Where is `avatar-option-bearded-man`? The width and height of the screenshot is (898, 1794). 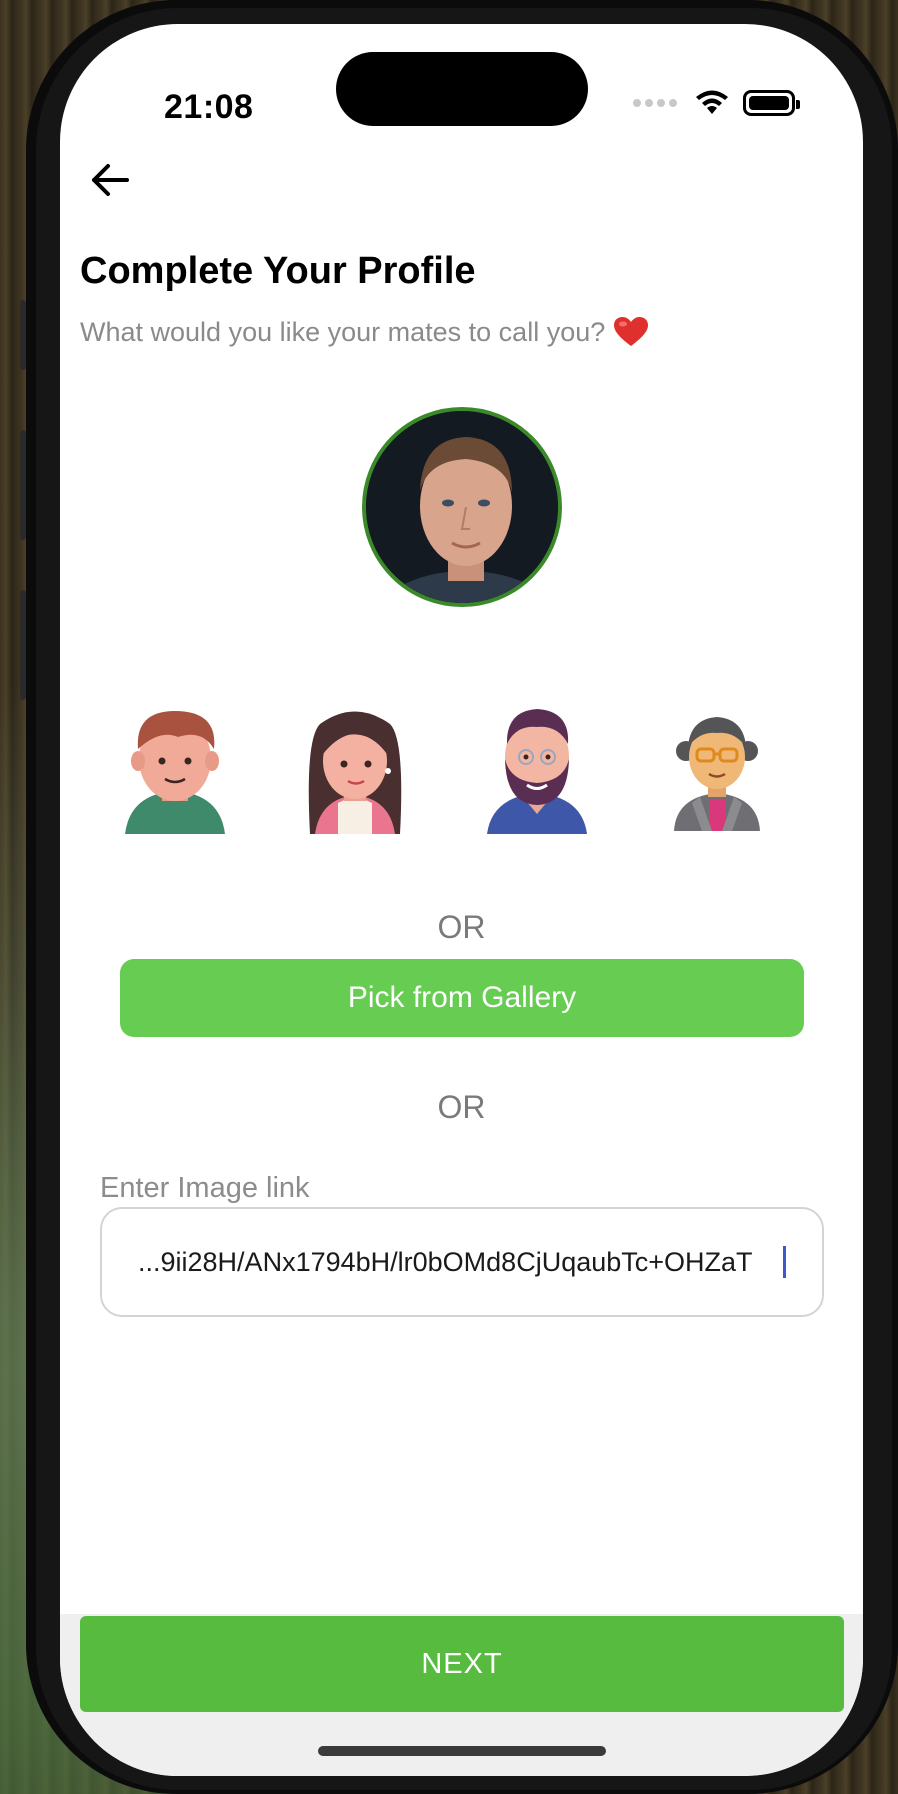
avatar-option-bearded-man is located at coordinates (537, 769).